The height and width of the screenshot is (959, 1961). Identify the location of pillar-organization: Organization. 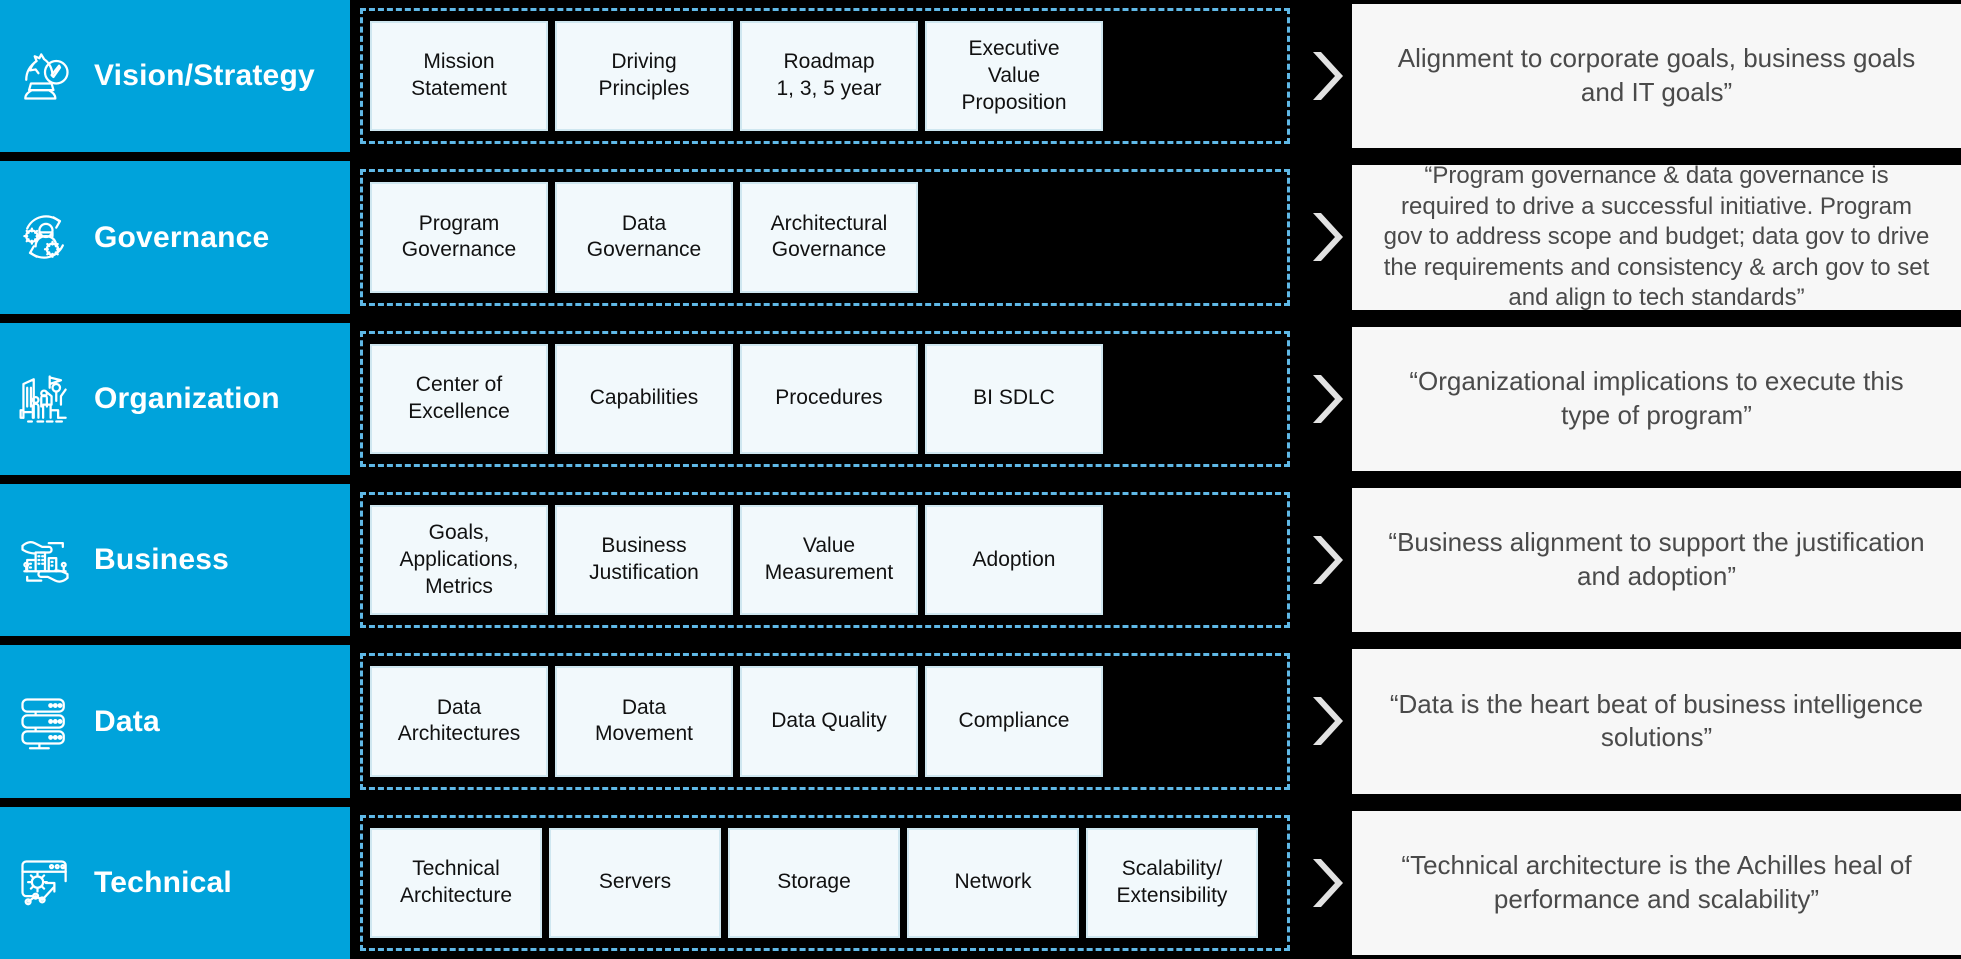
(175, 398).